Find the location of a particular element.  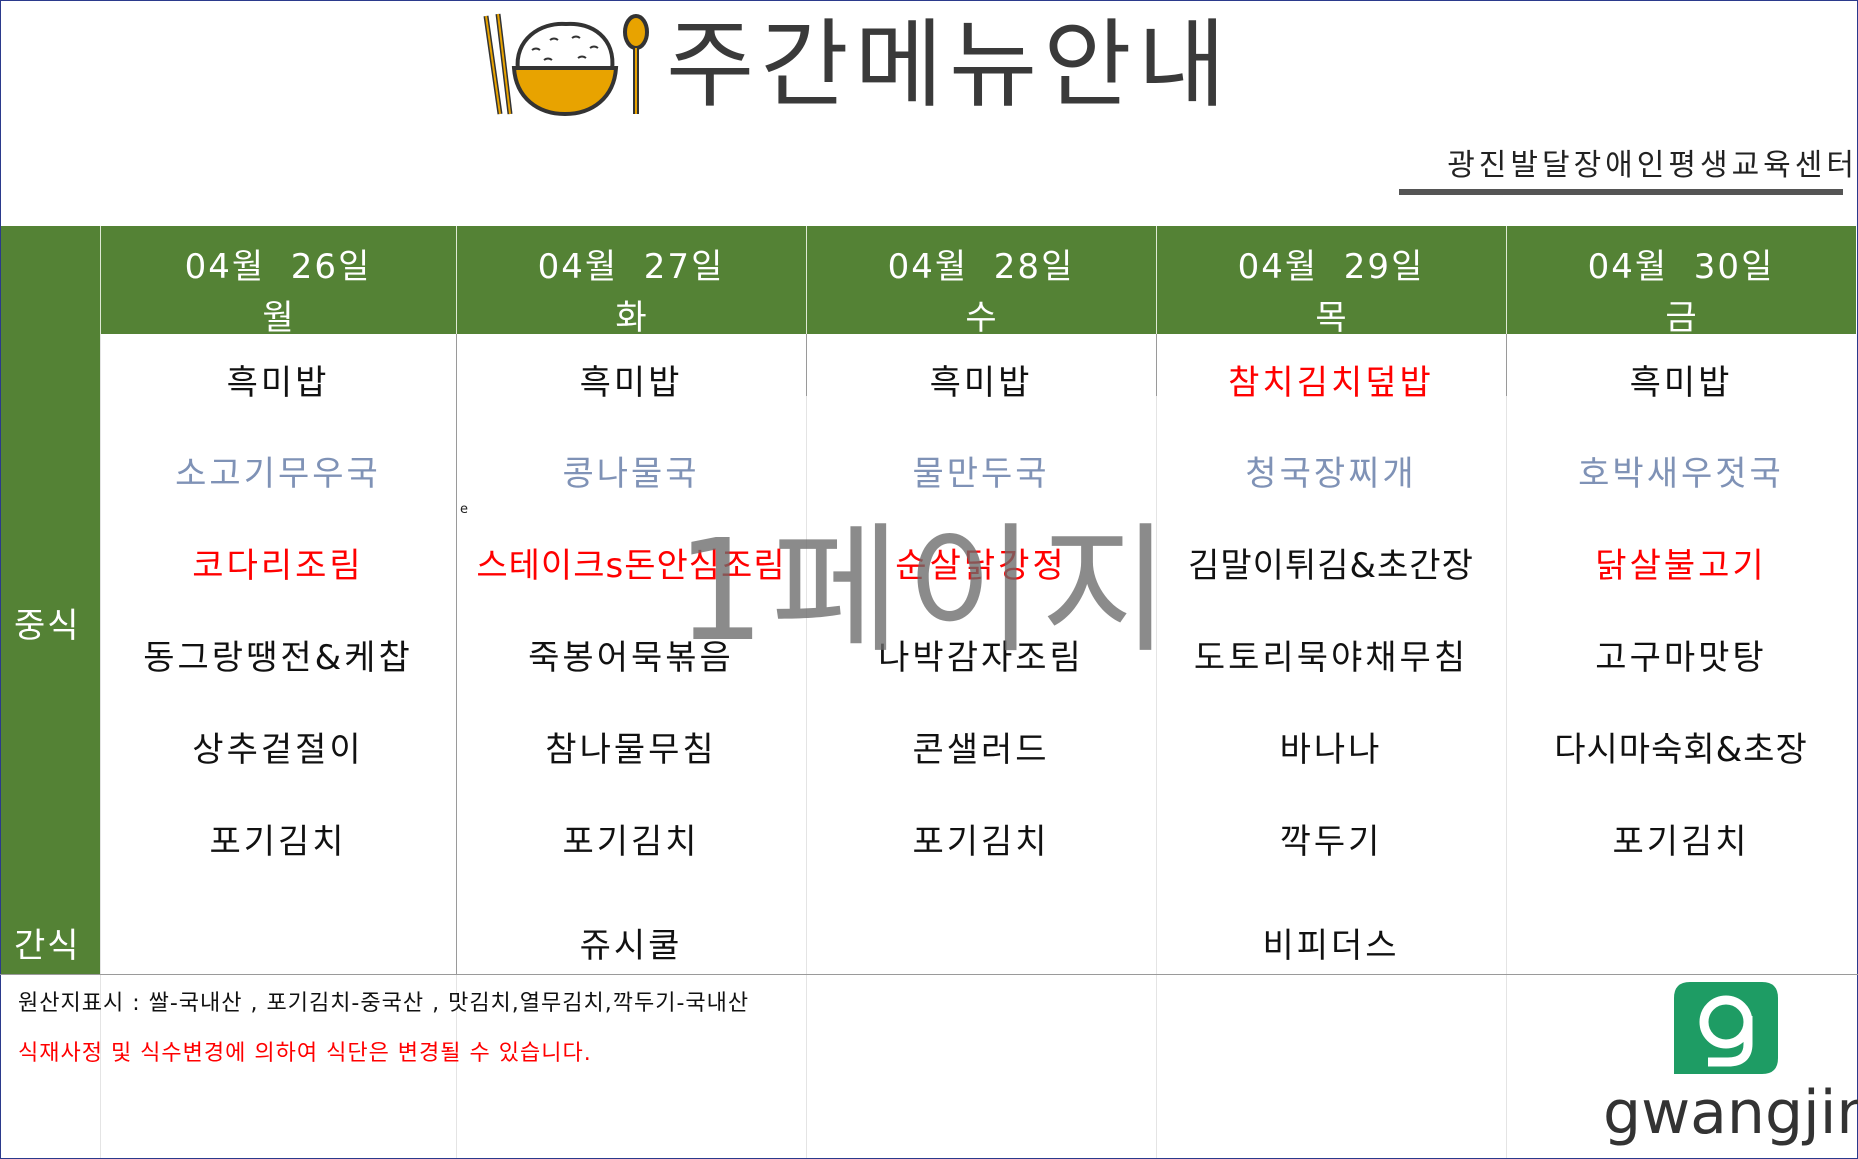

snack-cell: 쥬시쿨 is located at coordinates (631, 946).